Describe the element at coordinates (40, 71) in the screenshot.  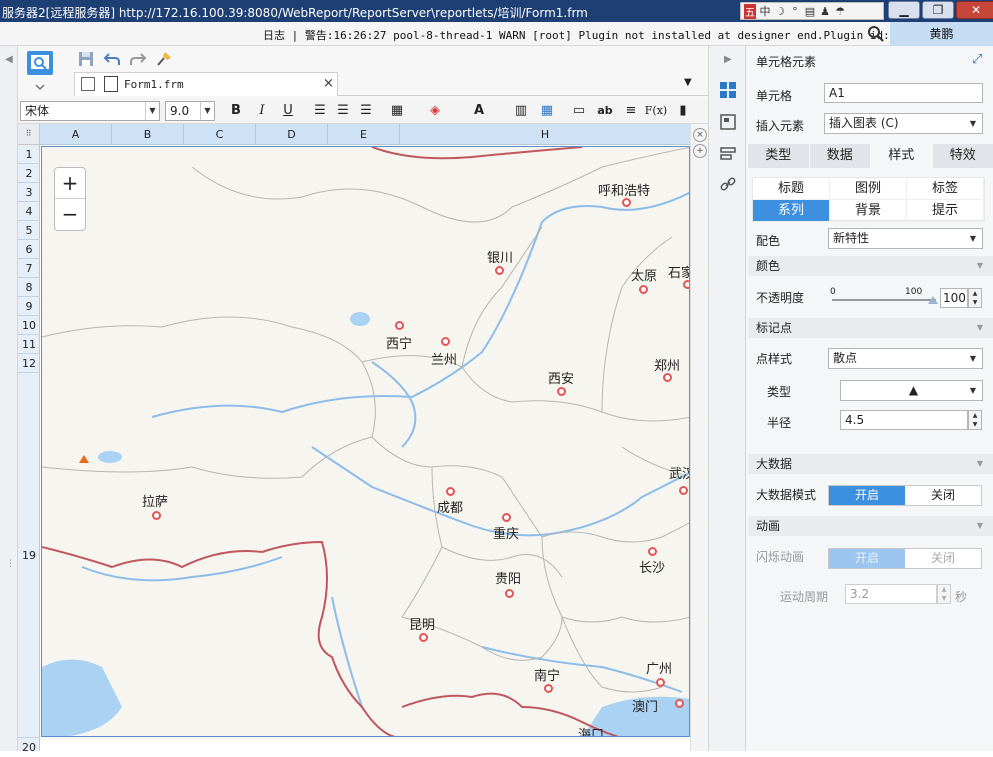
I see `preview-icon` at that location.